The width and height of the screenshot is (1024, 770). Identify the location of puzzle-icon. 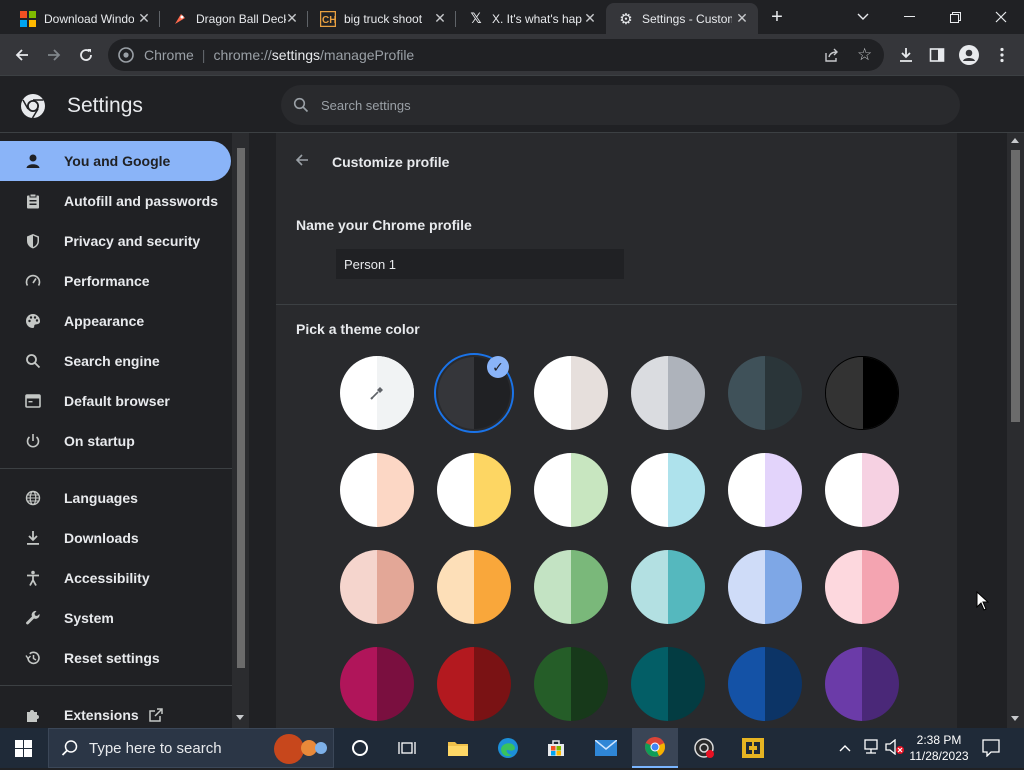
(33, 715).